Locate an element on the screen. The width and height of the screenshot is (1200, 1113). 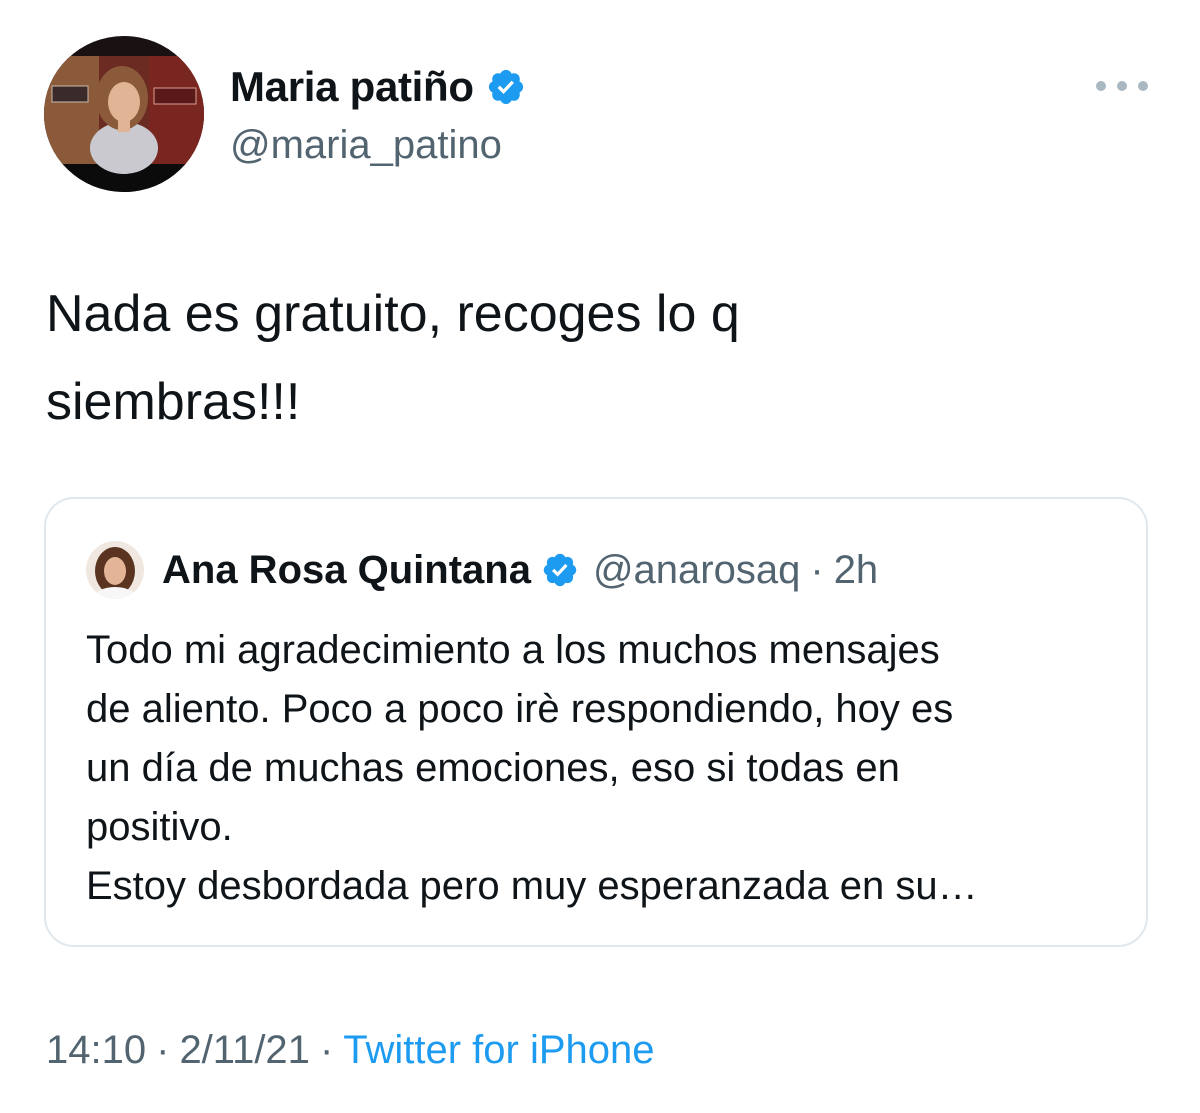
tweet-date: 2/11/21 is located at coordinates (244, 1050).